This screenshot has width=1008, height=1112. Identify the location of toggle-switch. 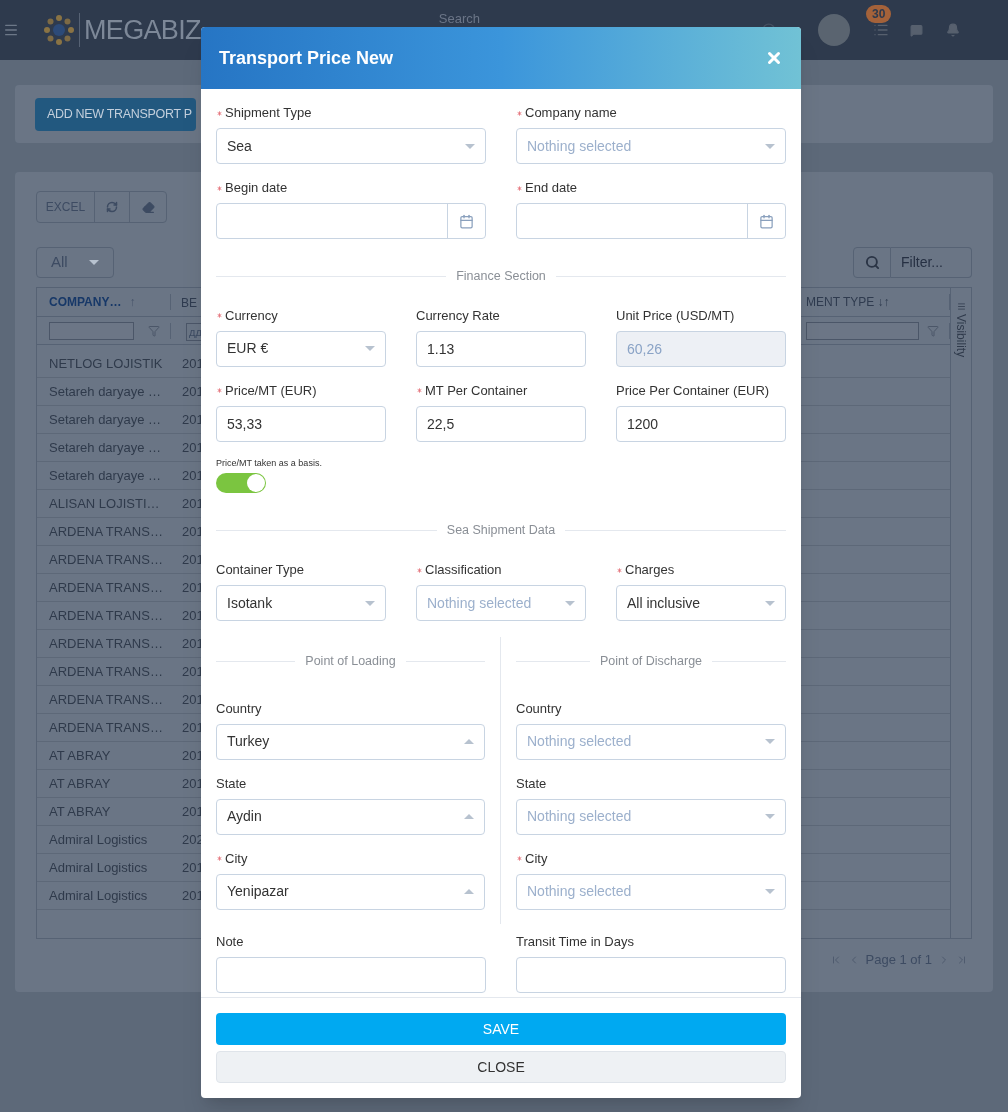
(241, 483).